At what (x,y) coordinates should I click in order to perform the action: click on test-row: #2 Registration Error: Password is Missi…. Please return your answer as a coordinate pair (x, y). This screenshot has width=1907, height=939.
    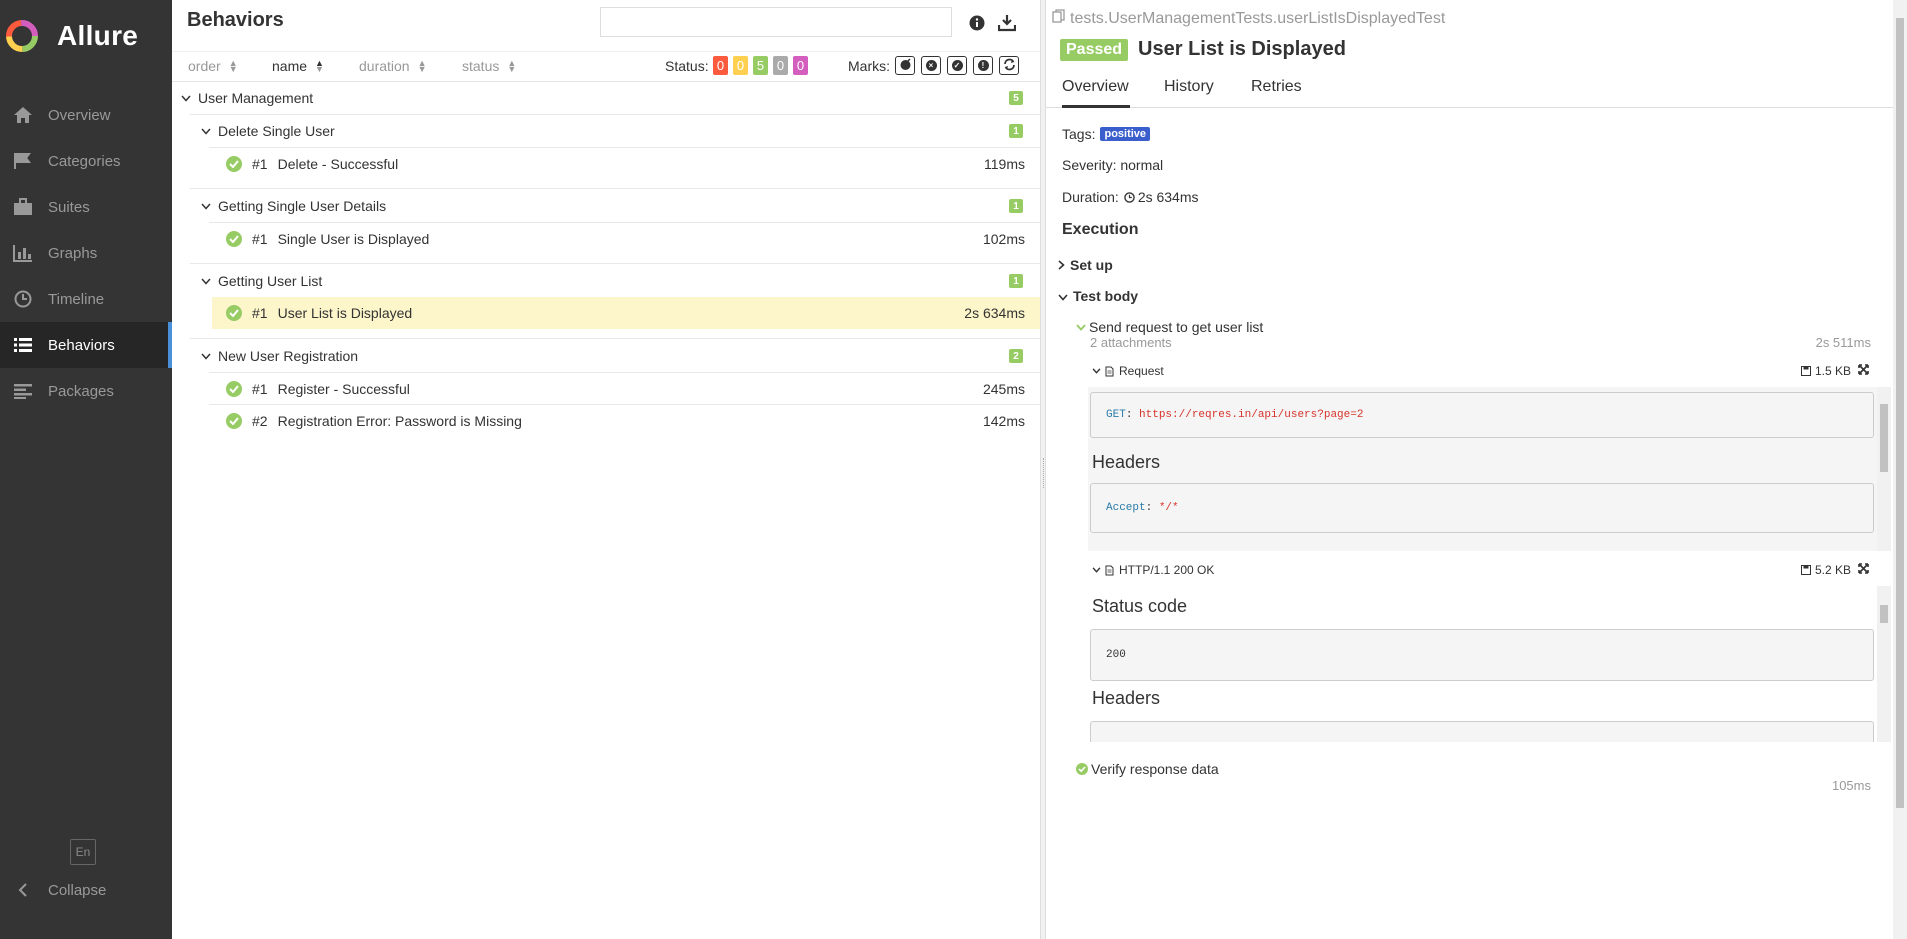
    Looking at the image, I should click on (606, 421).